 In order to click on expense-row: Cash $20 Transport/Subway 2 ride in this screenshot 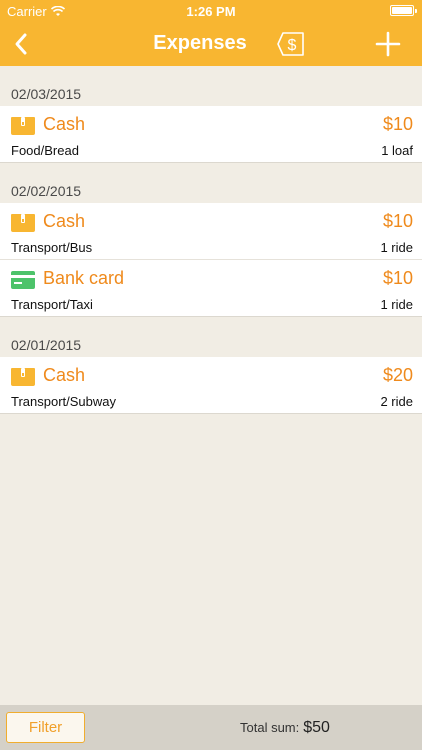, I will do `click(211, 385)`.